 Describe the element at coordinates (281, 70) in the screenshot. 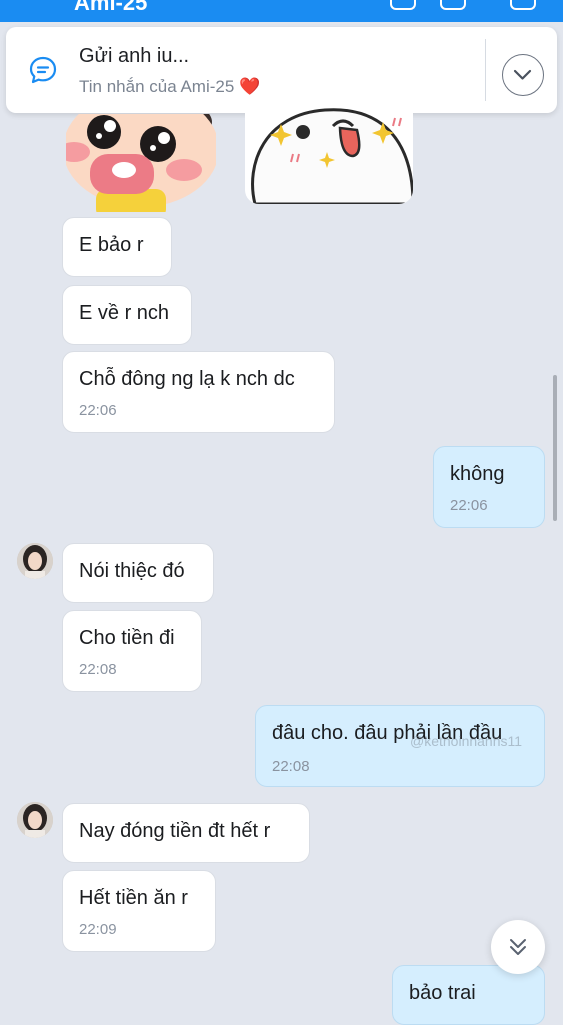

I see `pinned-message-banner: Gửi anh iu... Tin nhắn của Ami-25 ❤️` at that location.